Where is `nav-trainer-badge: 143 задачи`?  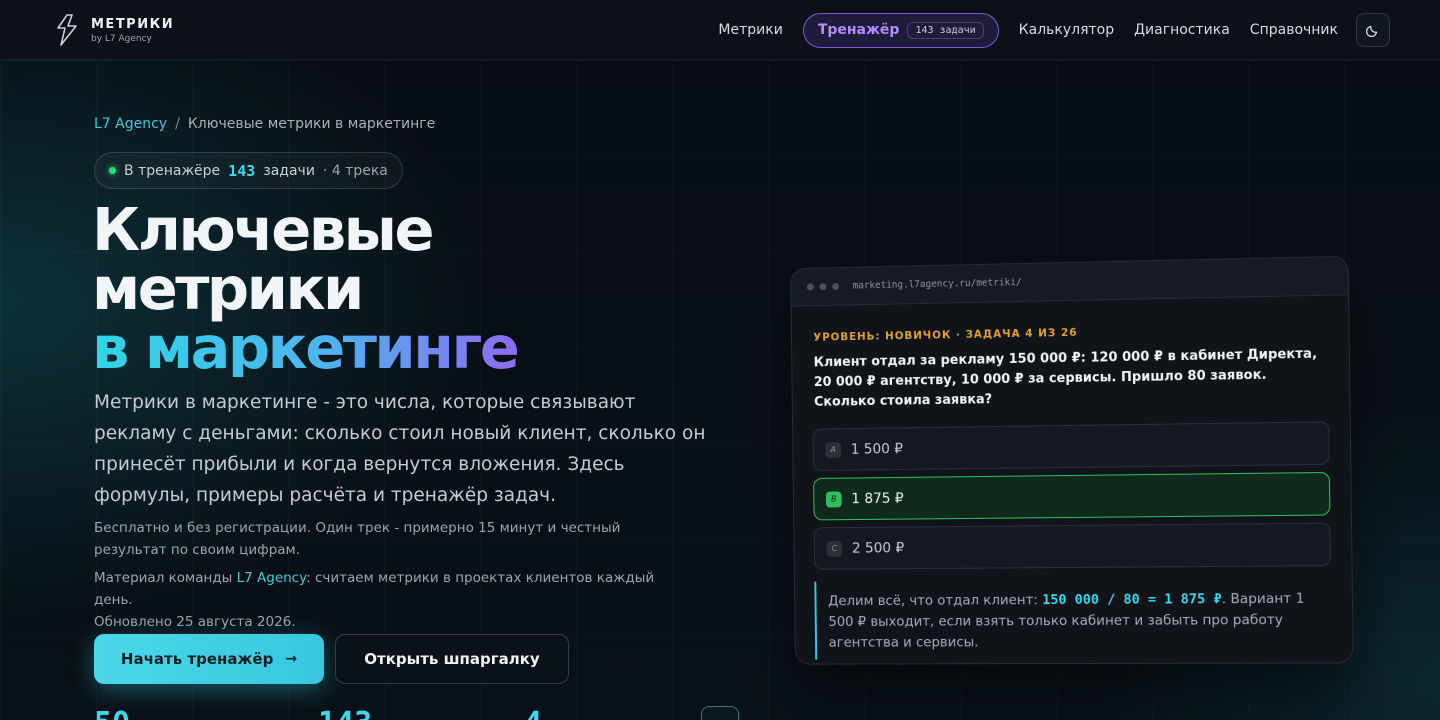
nav-trainer-badge: 143 задачи is located at coordinates (945, 30).